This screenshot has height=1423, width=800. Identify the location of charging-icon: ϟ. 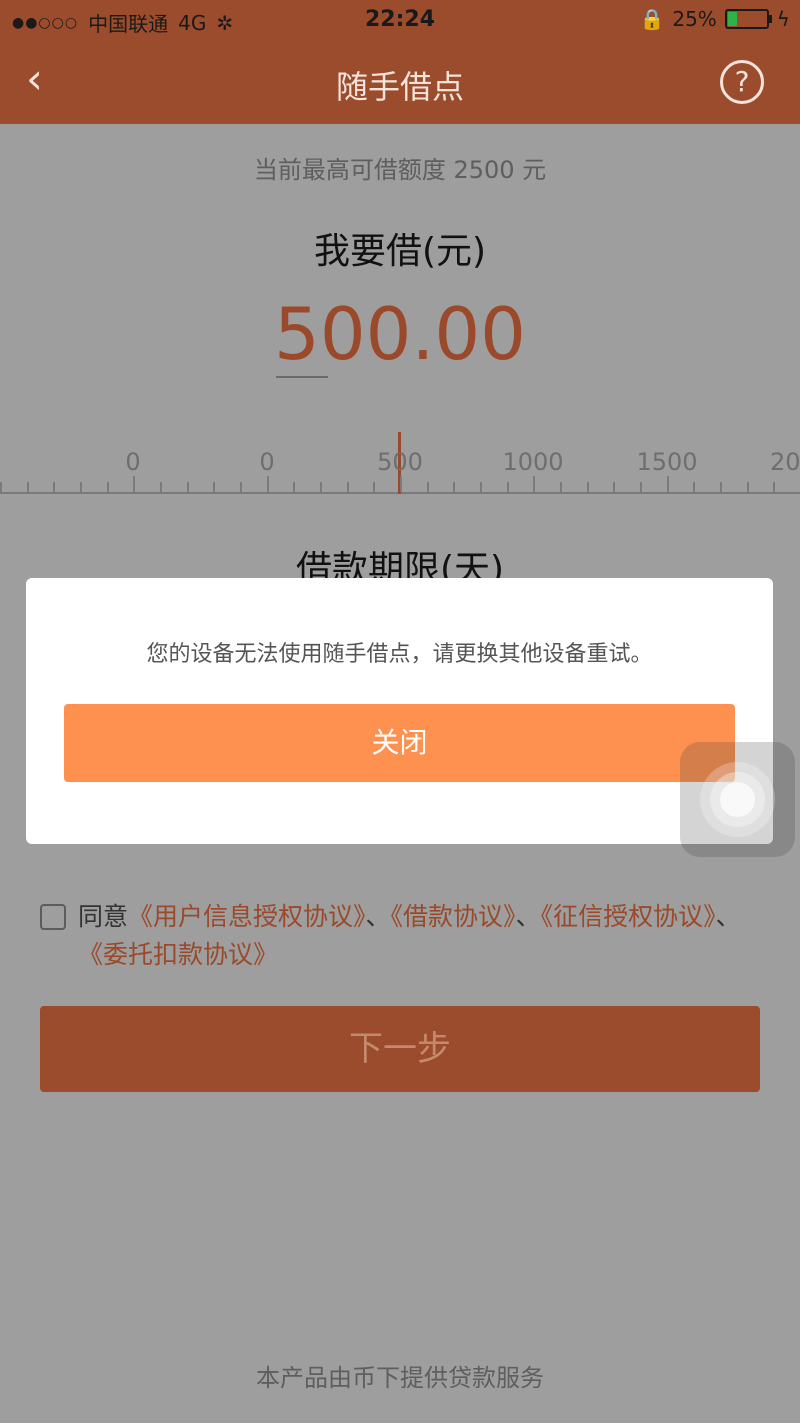
(783, 19).